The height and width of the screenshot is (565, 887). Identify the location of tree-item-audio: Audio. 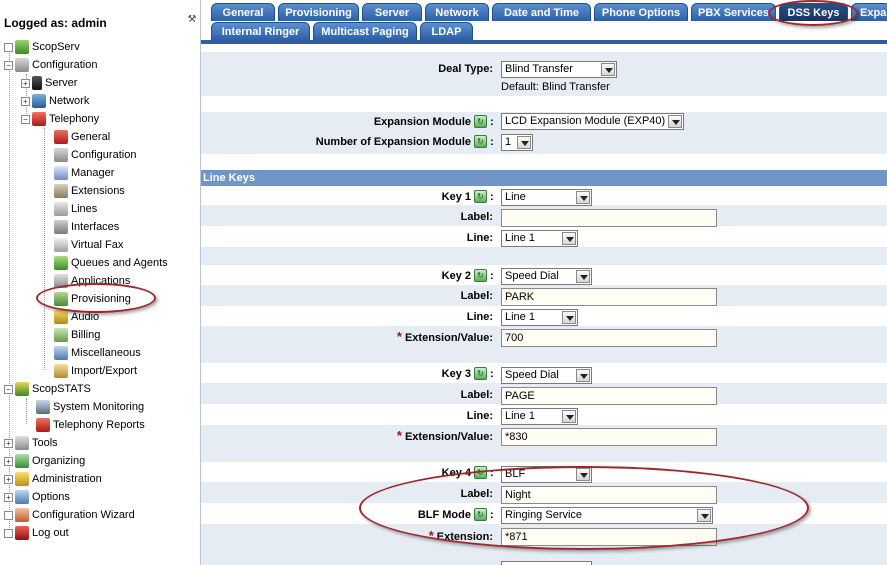
(76, 317).